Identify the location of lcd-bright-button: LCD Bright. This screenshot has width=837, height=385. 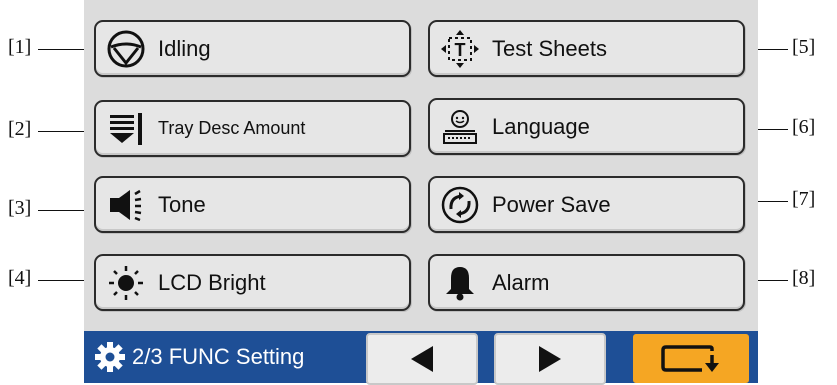
(252, 282).